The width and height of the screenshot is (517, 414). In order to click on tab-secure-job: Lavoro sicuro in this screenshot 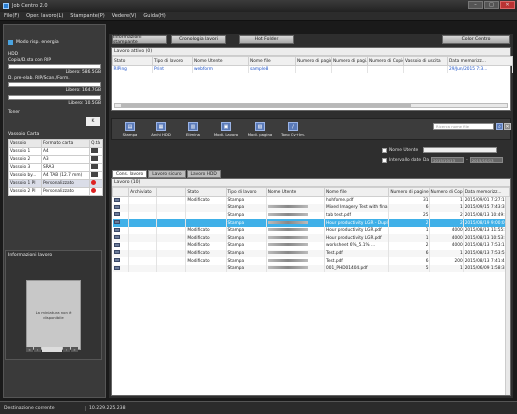, I will do `click(167, 174)`.